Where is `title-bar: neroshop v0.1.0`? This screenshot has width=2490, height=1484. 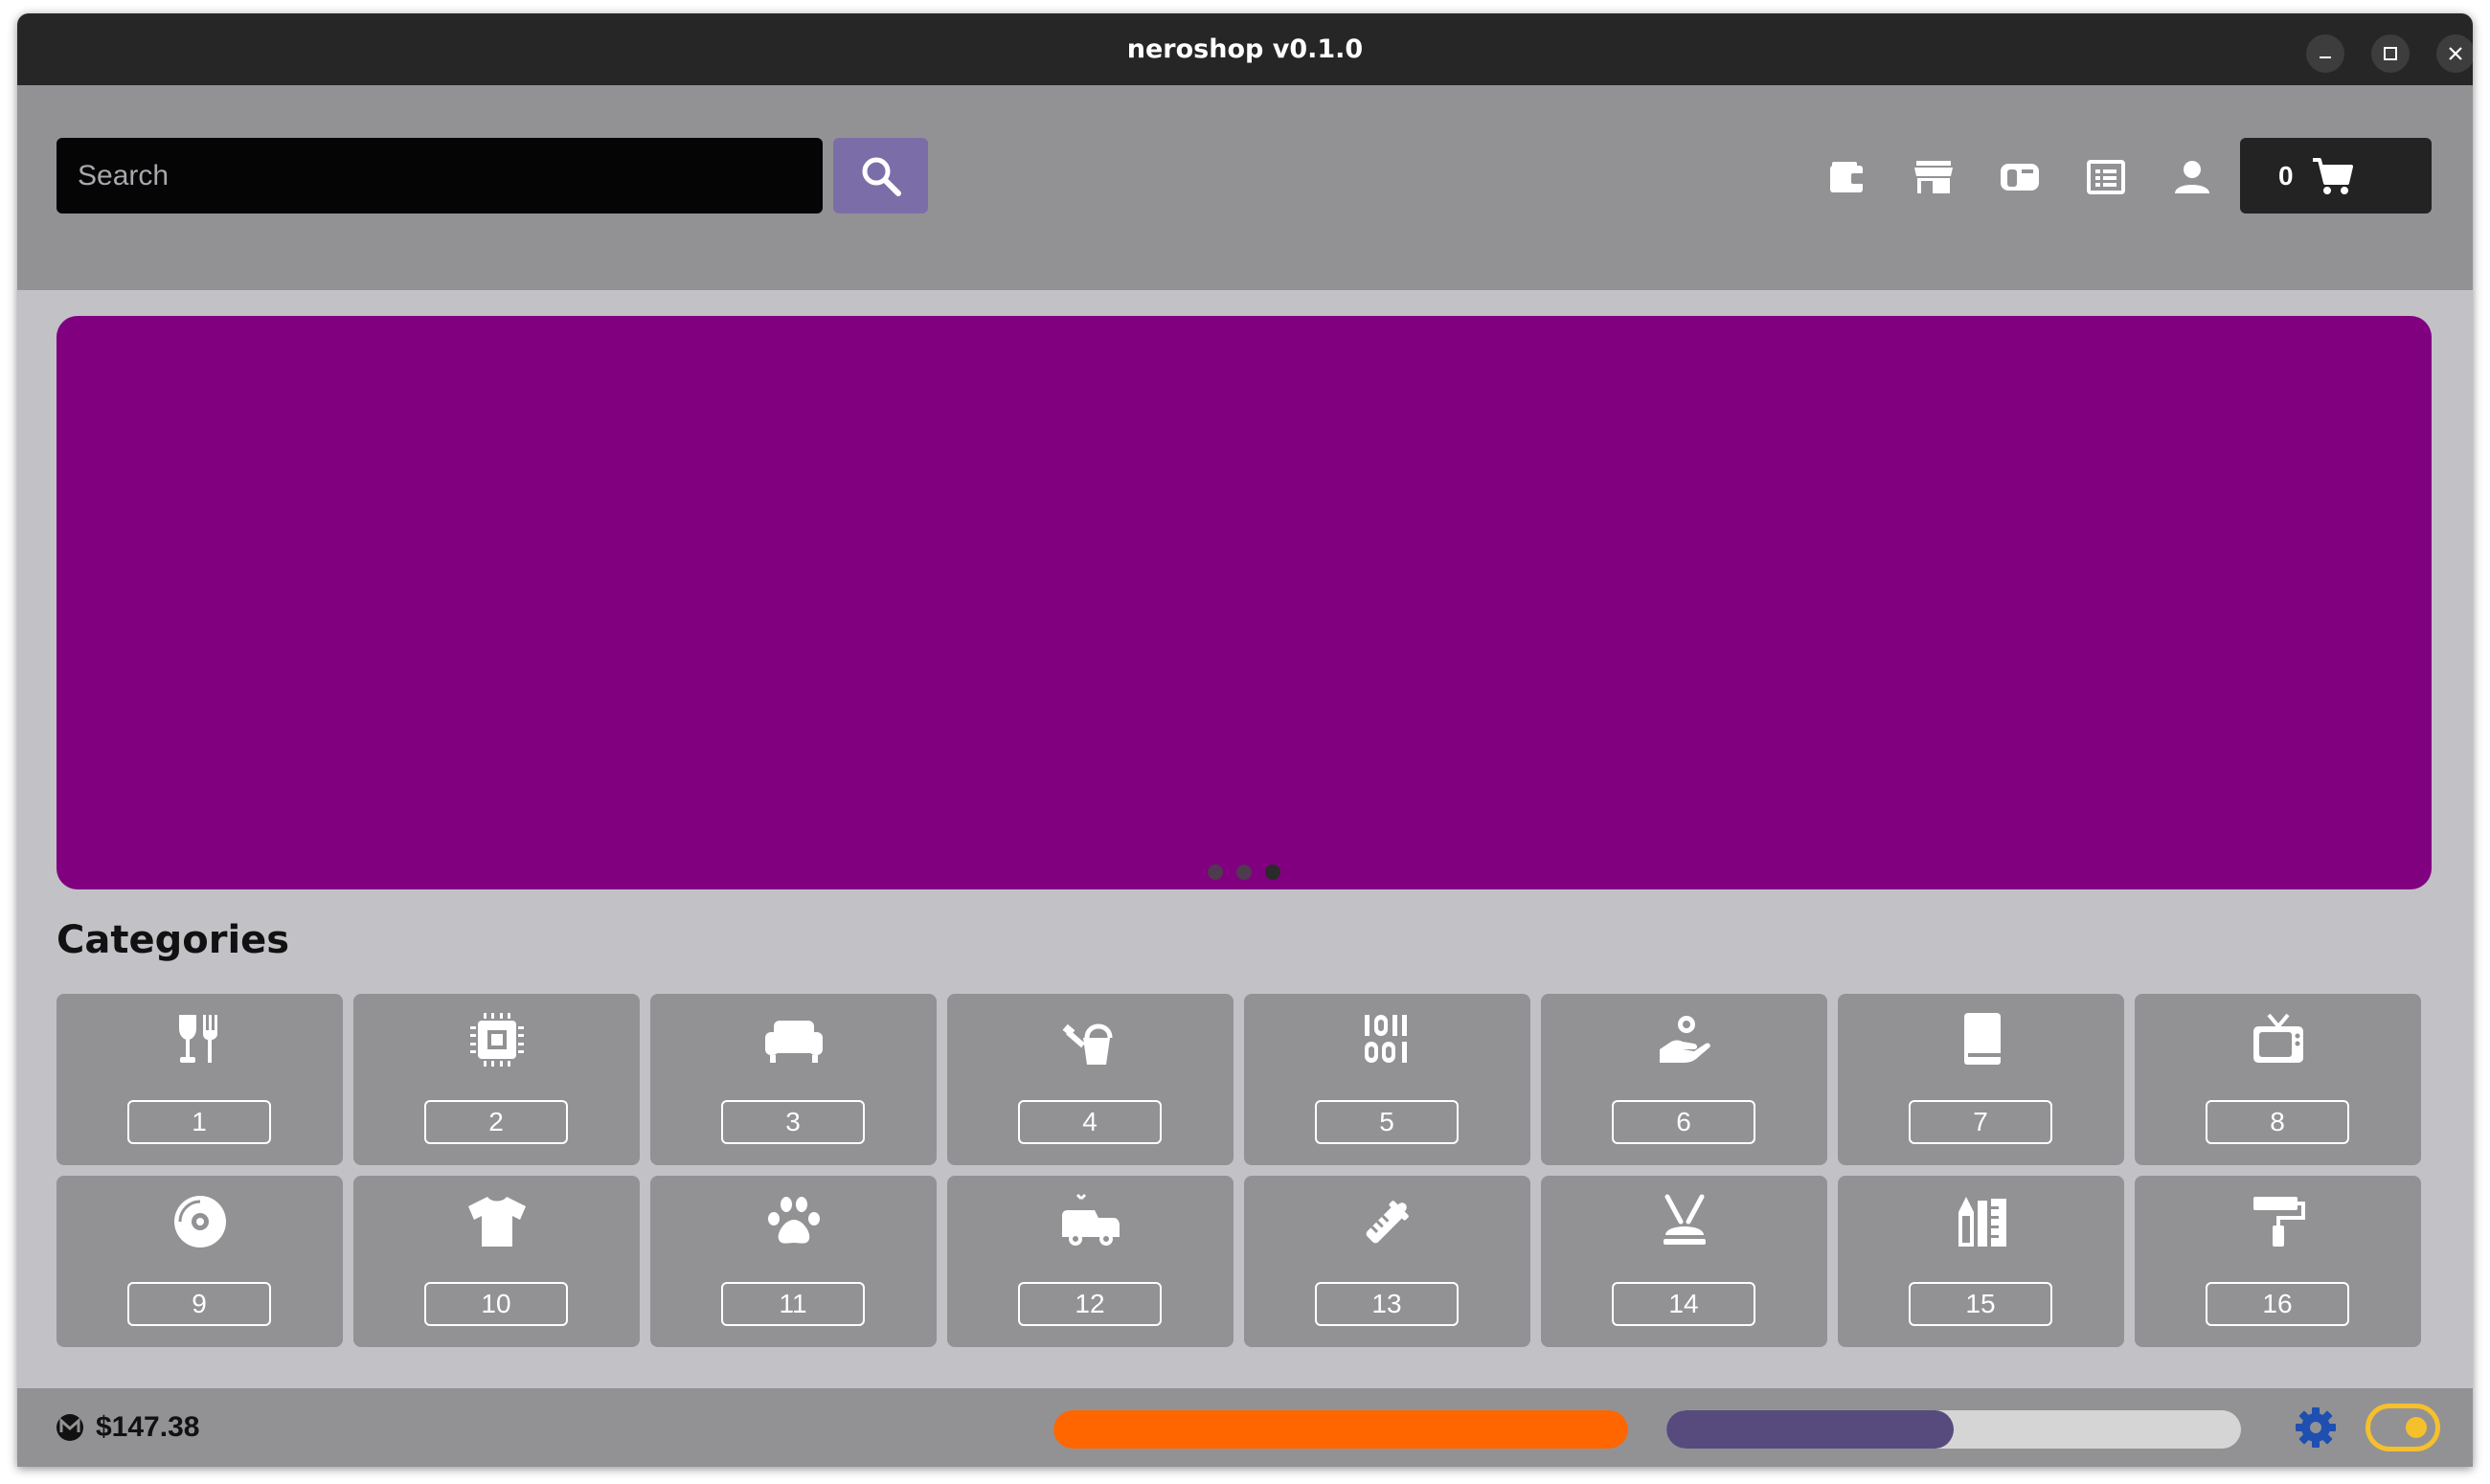 title-bar: neroshop v0.1.0 is located at coordinates (1245, 49).